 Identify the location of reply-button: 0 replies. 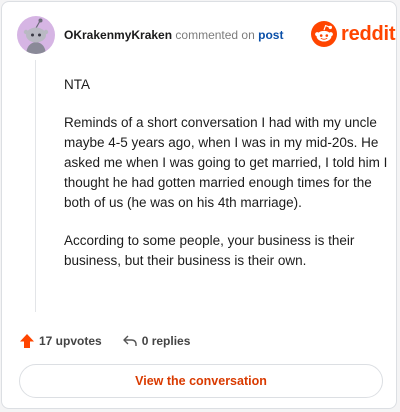
(156, 341).